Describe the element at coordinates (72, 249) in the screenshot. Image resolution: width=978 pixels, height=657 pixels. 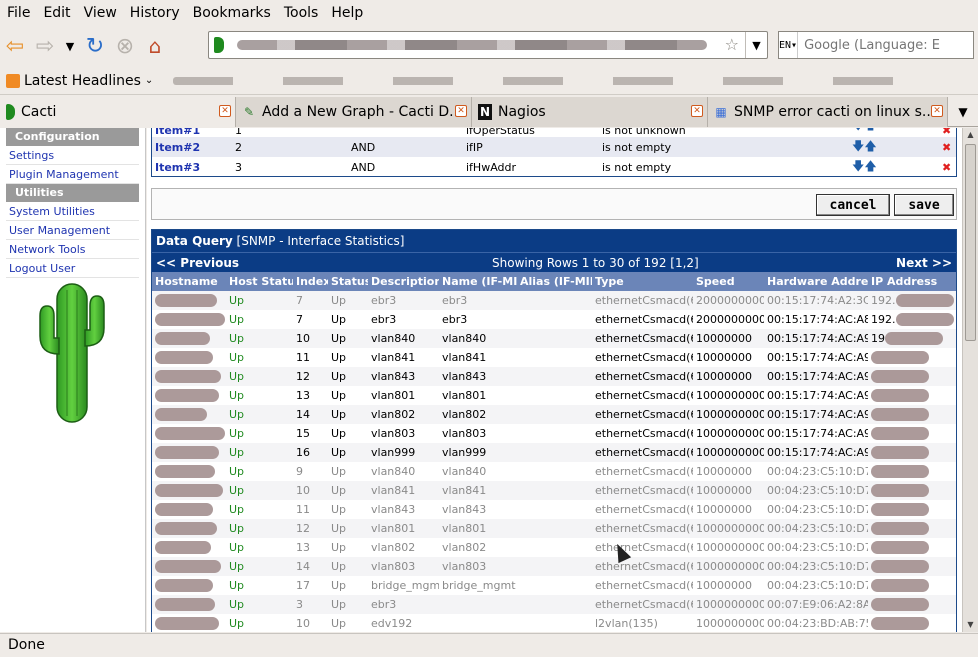
I see `sidebar-item-network-tools: Network Tools` at that location.